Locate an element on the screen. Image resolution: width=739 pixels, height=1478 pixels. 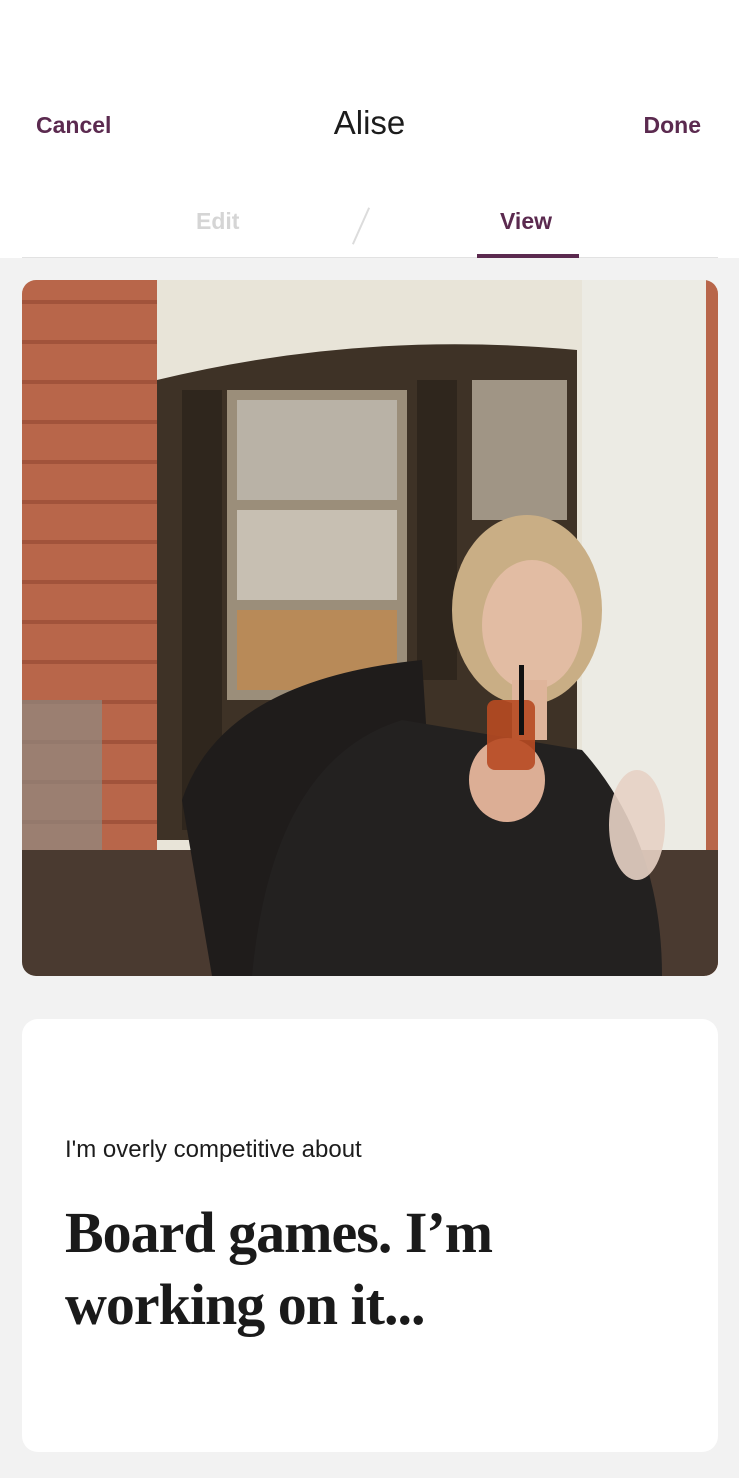
tab-divider is located at coordinates (361, 226).